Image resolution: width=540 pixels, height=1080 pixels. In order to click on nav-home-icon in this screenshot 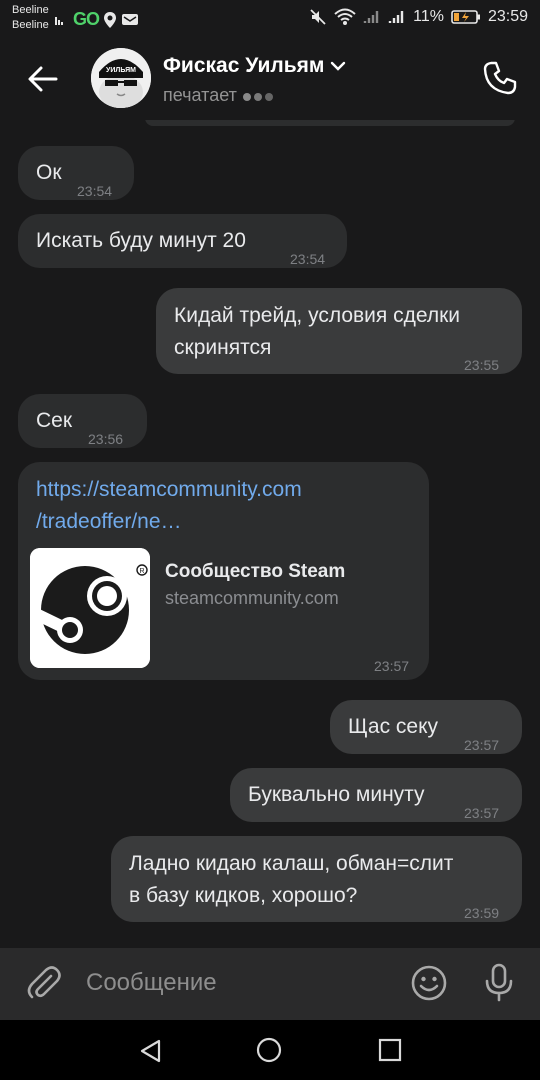, I will do `click(269, 1050)`.